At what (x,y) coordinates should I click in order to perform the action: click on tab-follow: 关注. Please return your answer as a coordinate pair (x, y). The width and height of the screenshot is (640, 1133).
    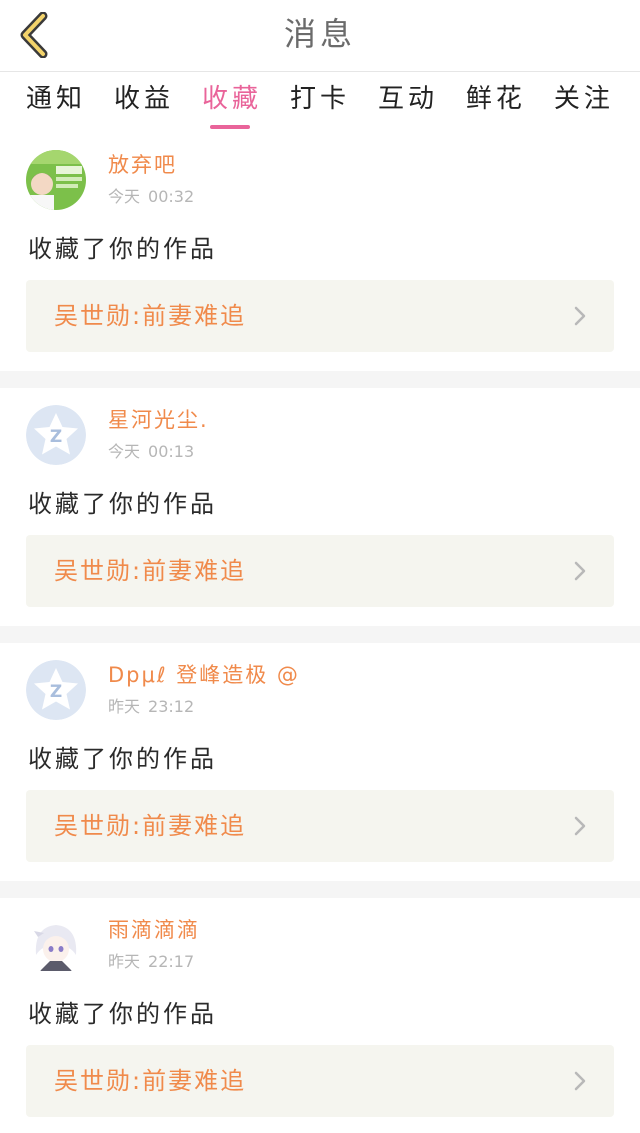
    Looking at the image, I should click on (584, 103).